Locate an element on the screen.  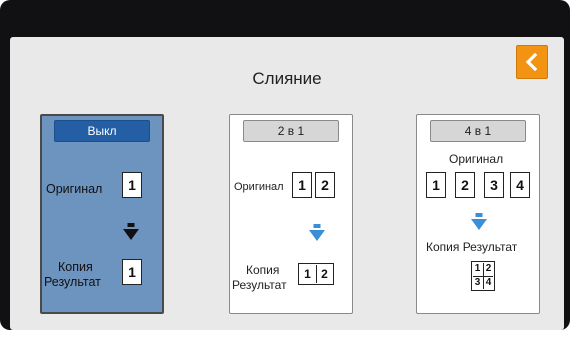
result-cell-3: 3 is located at coordinates (477, 282).